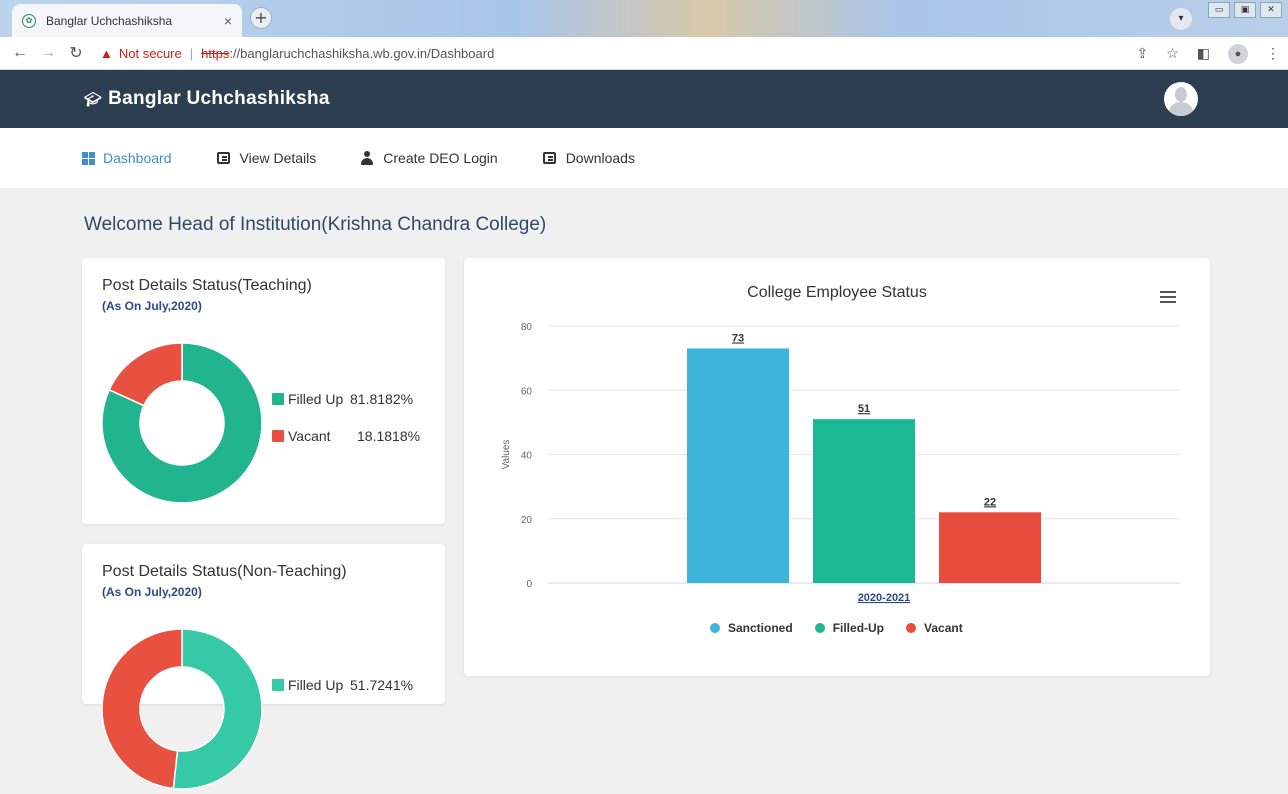 The height and width of the screenshot is (794, 1288). What do you see at coordinates (367, 158) in the screenshot?
I see `user-icon` at bounding box center [367, 158].